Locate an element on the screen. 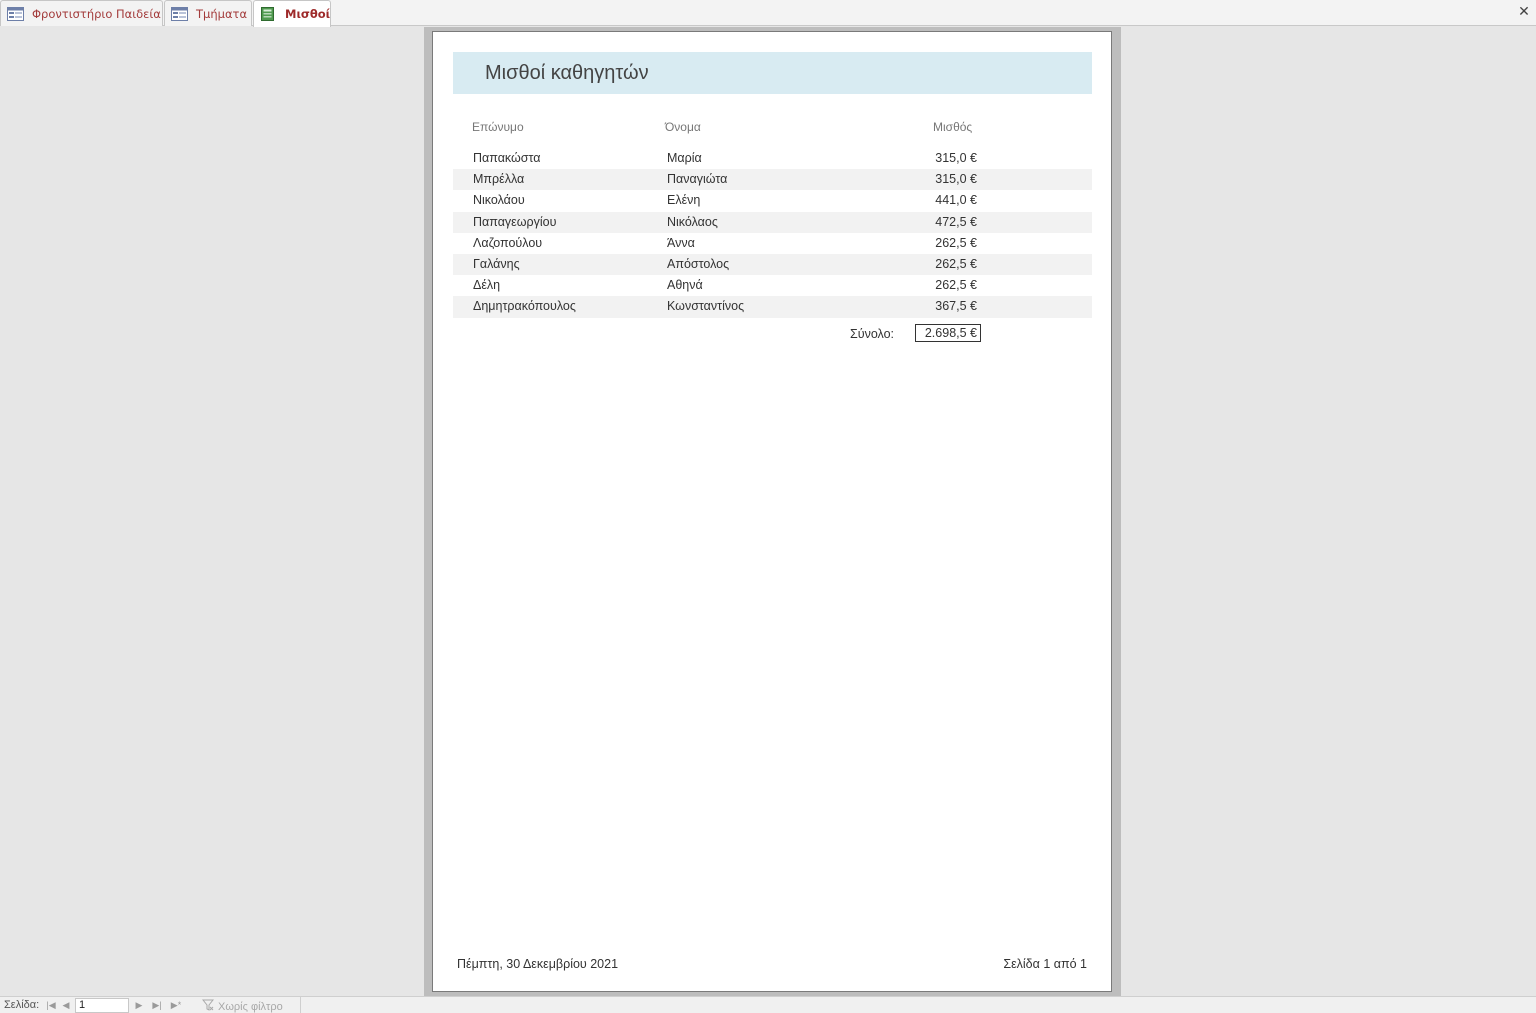 Image resolution: width=1536 pixels, height=1013 pixels. footer-date: Πέμπτη, 30 Δεκεμβρίου 2021 is located at coordinates (538, 964).